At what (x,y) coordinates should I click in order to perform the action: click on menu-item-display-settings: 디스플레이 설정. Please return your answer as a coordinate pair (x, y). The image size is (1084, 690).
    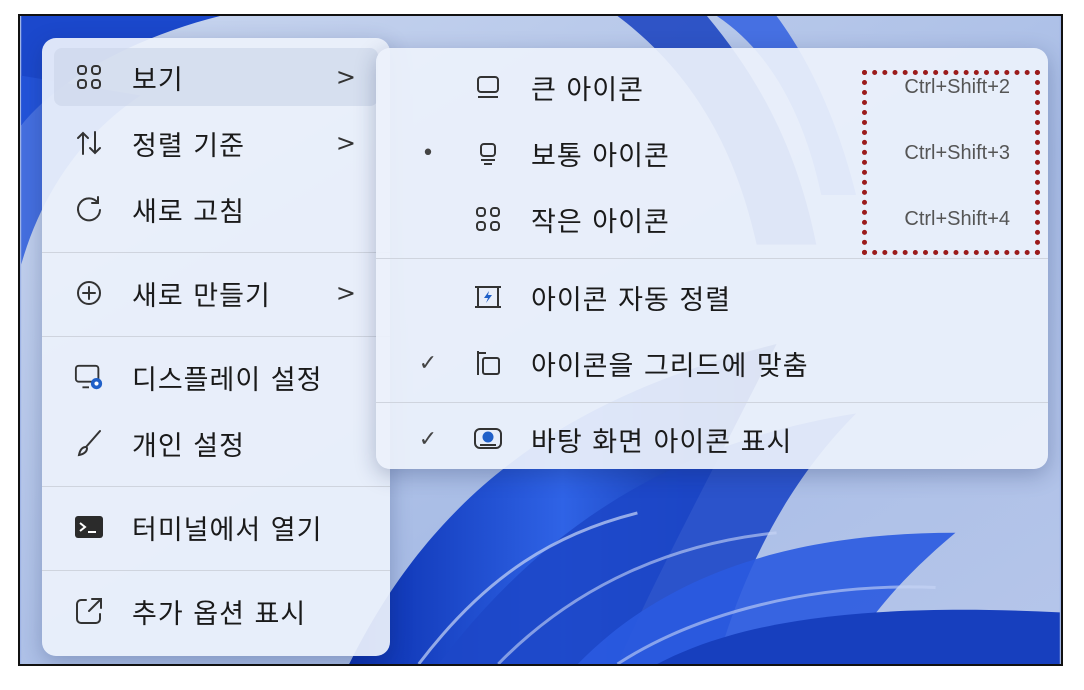
    Looking at the image, I should click on (216, 377).